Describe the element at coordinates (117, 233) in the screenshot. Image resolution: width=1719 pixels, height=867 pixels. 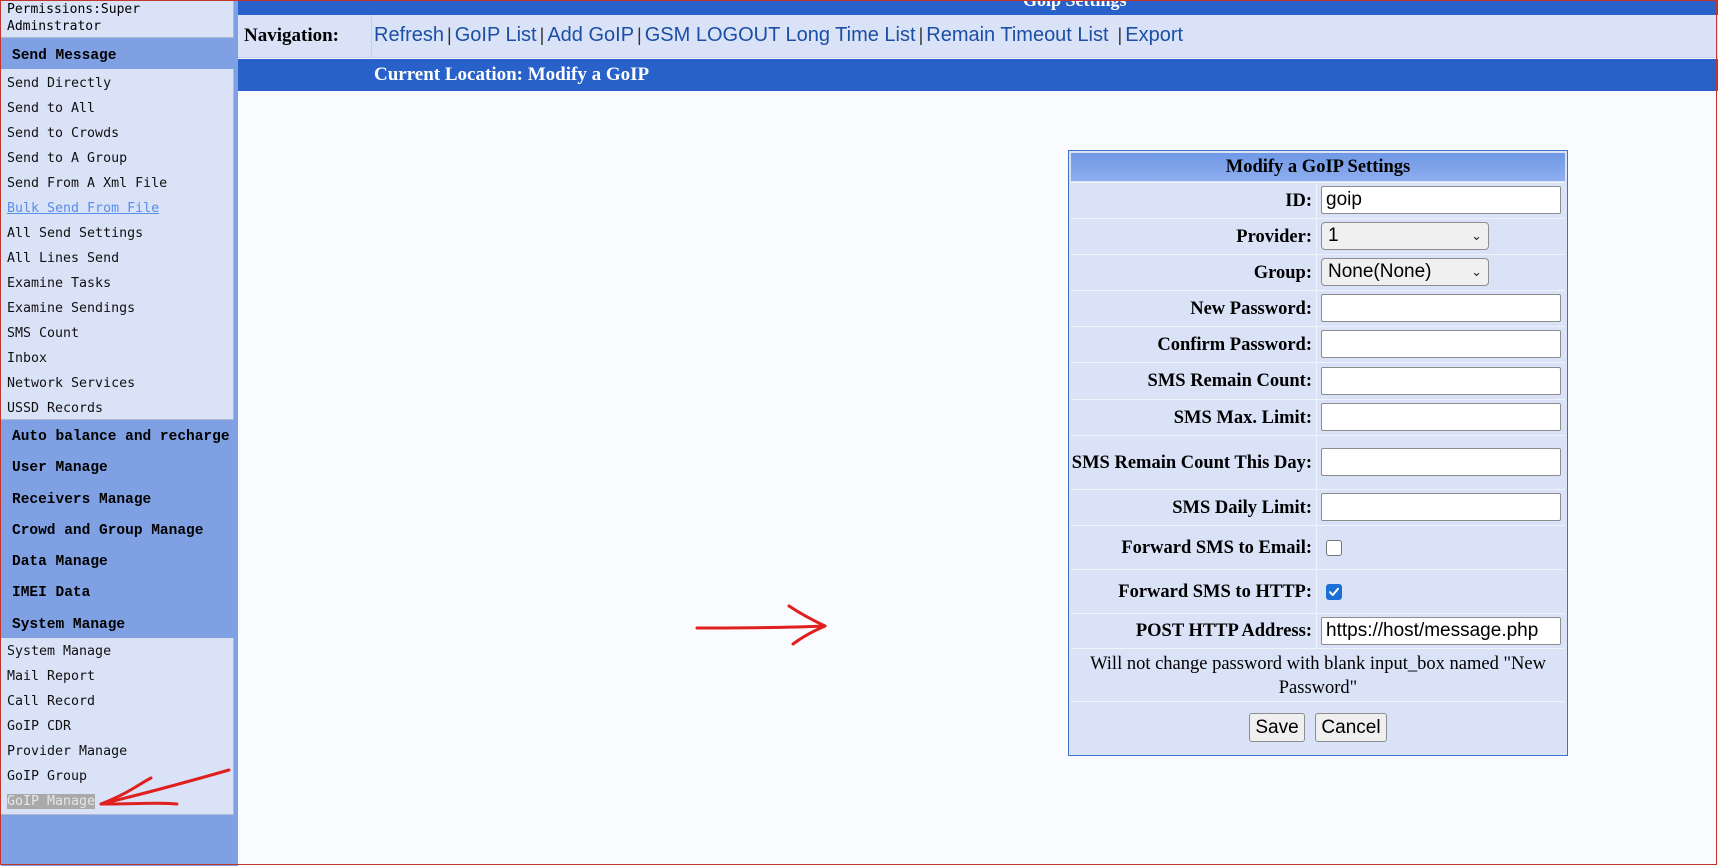
I see `sidebar-item-all-send-settings: All Send Settings` at that location.